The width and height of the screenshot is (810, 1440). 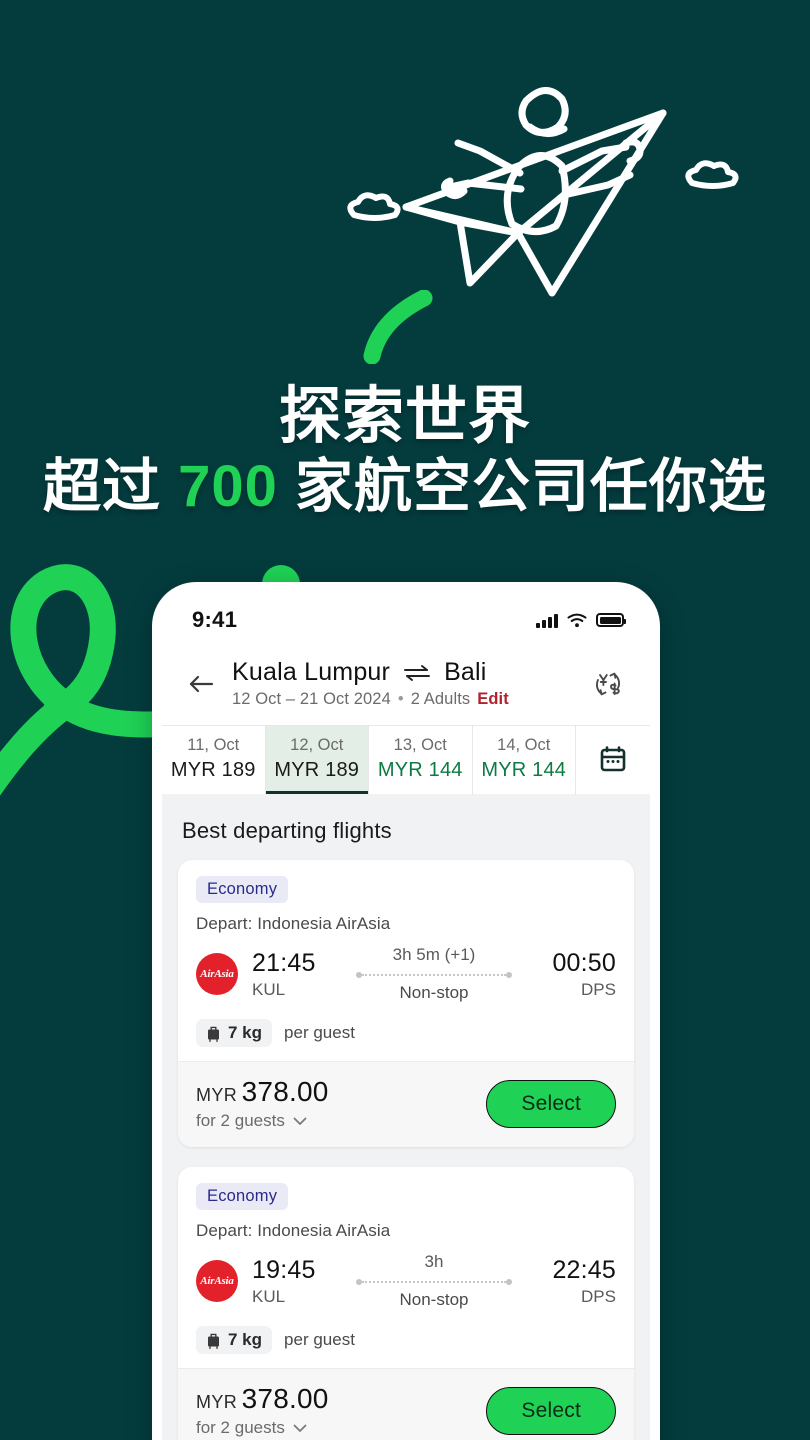 What do you see at coordinates (465, 672) in the screenshot?
I see `route-destination: Bali` at bounding box center [465, 672].